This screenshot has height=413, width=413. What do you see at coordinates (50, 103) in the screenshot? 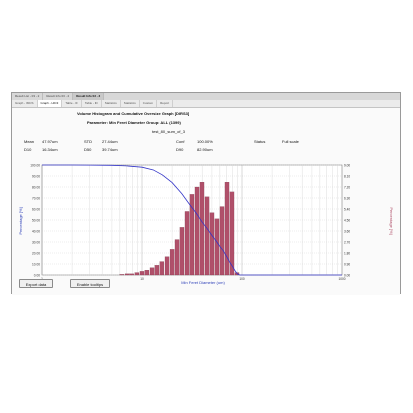
I see `tab-graph-hic3: Graph - HIC3` at bounding box center [50, 103].